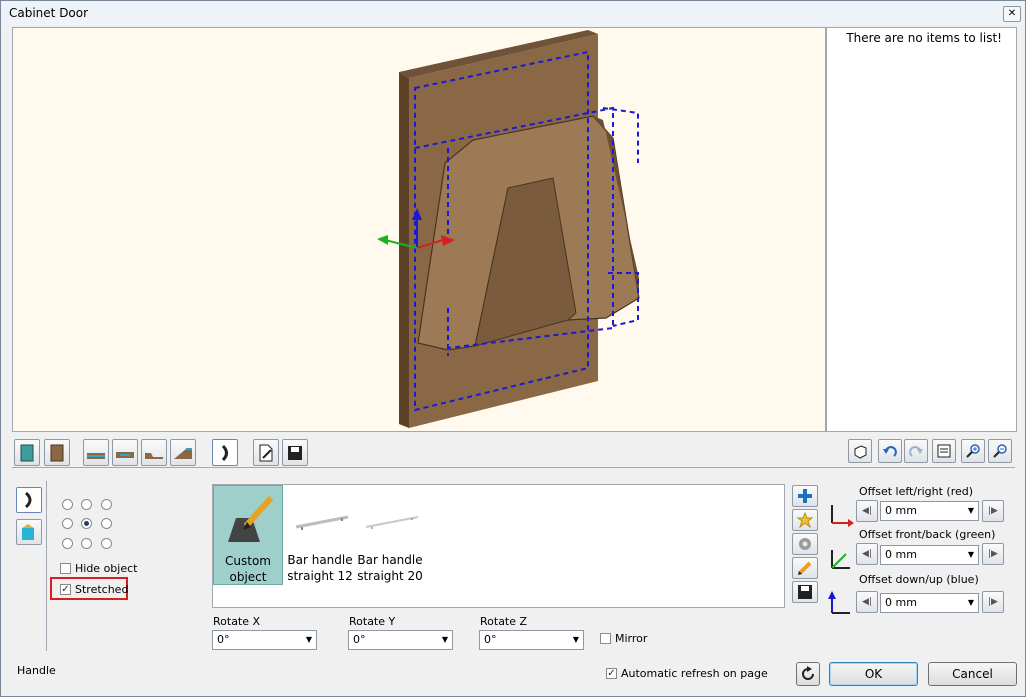  Describe the element at coordinates (924, 38) in the screenshot. I see `empty-list-text: There are no items to list!` at that location.